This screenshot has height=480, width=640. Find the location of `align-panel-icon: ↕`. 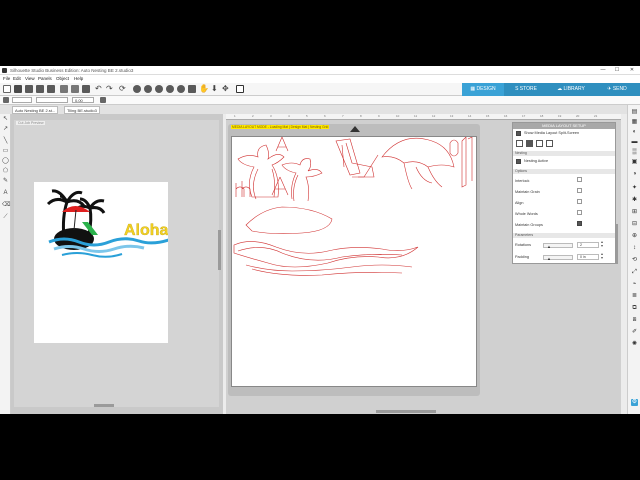

align-panel-icon: ↕ is located at coordinates (634, 248).